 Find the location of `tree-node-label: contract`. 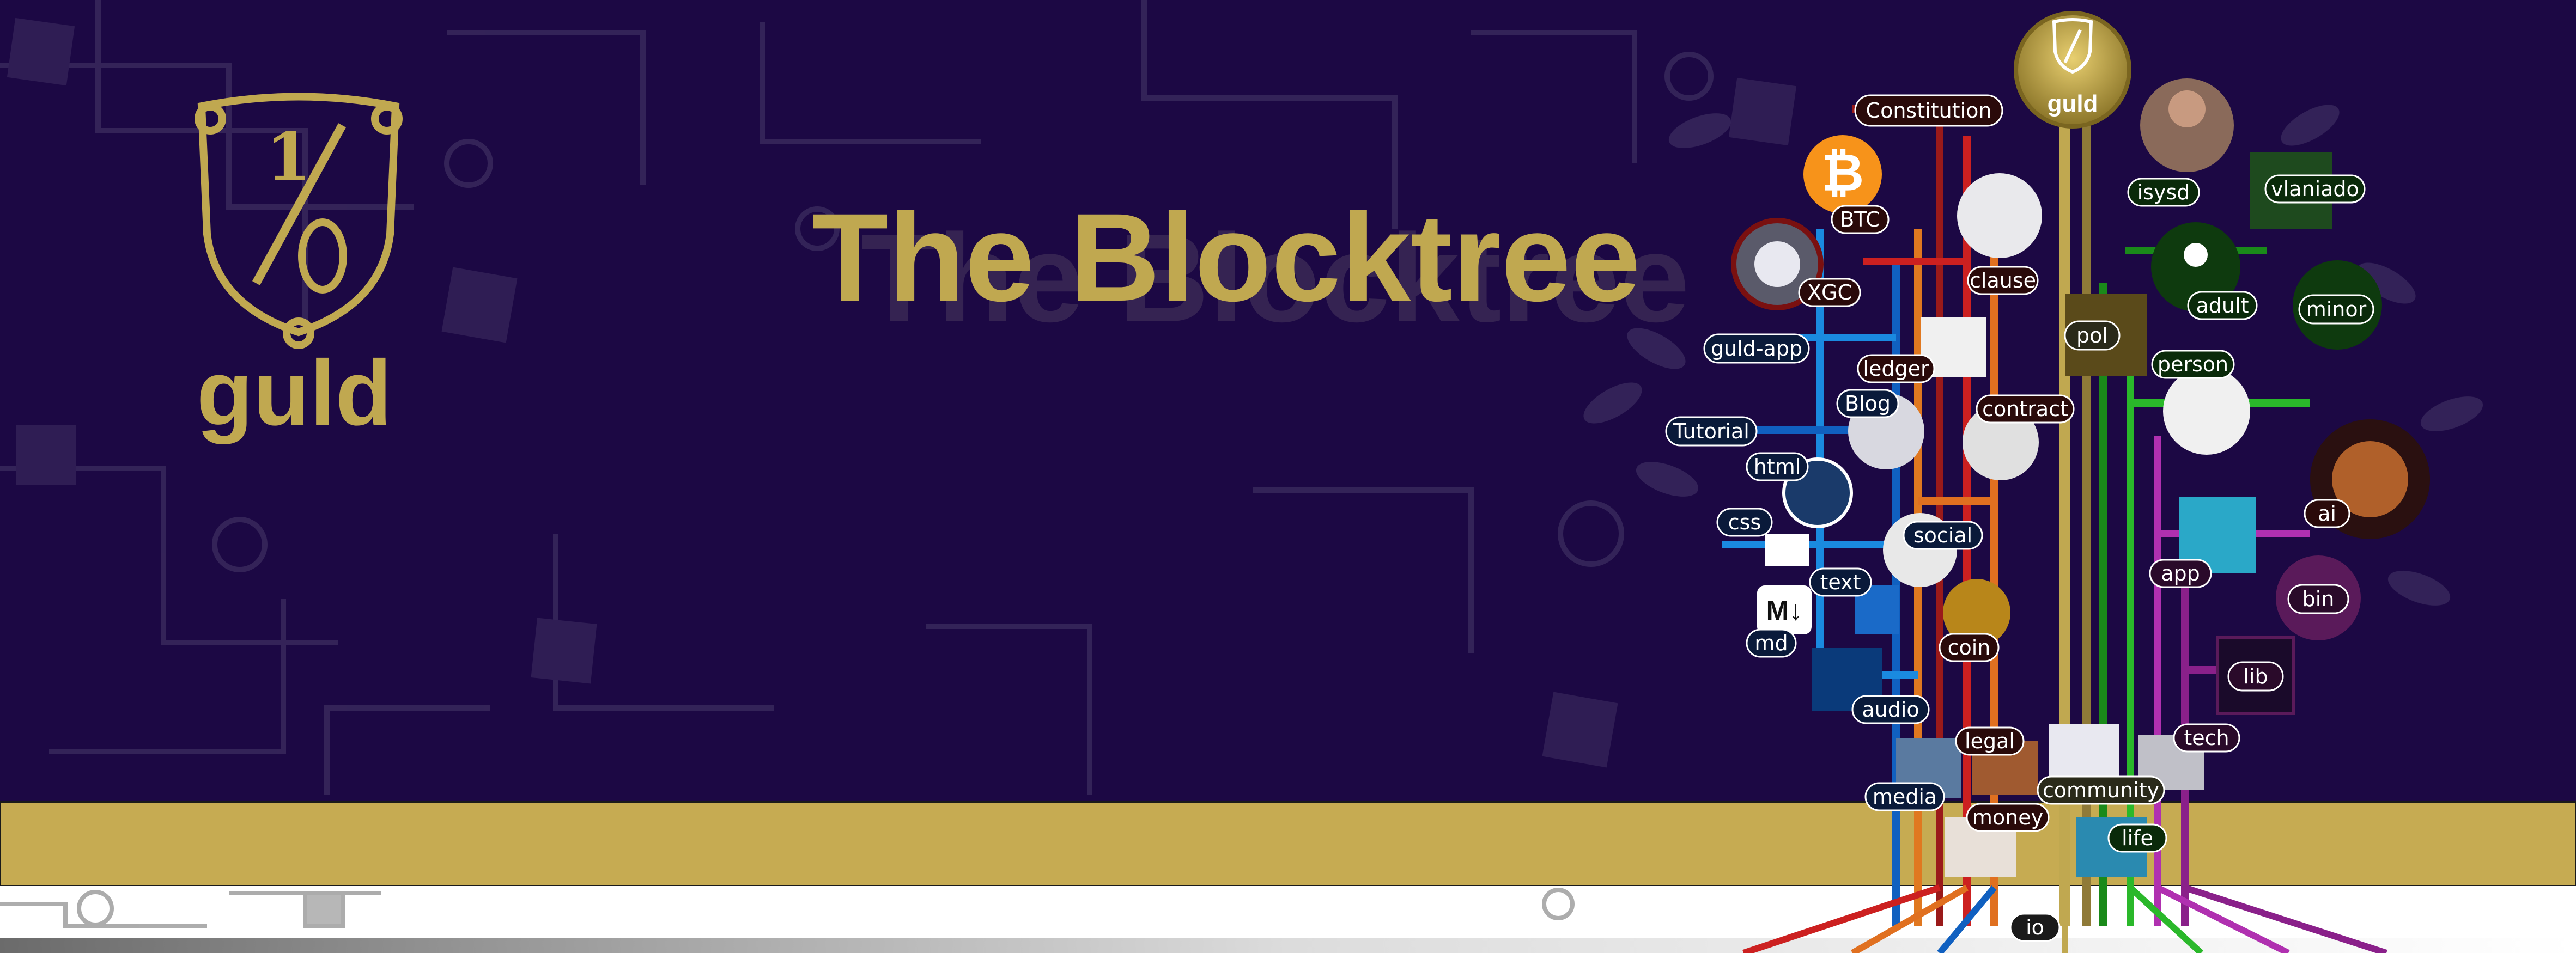

tree-node-label: contract is located at coordinates (2025, 409).